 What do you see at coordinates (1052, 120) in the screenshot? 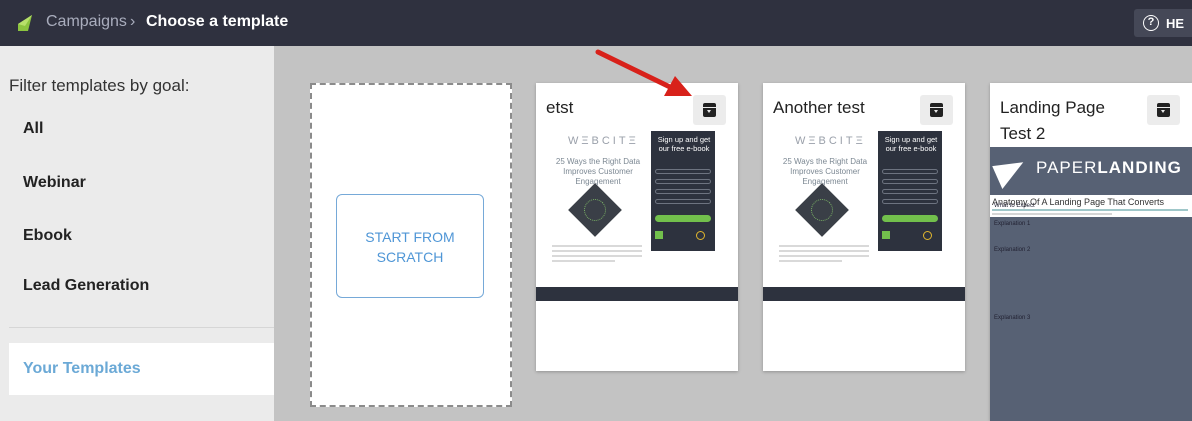
I see `template-title: Landing Page Test 2` at bounding box center [1052, 120].